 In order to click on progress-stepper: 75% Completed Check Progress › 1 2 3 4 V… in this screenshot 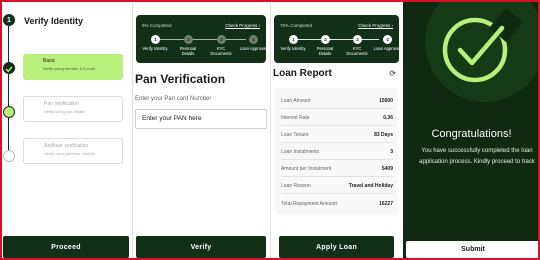, I will do `click(337, 39)`.